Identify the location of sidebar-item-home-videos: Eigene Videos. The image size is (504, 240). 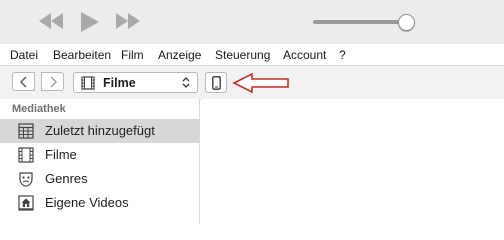
(99, 203).